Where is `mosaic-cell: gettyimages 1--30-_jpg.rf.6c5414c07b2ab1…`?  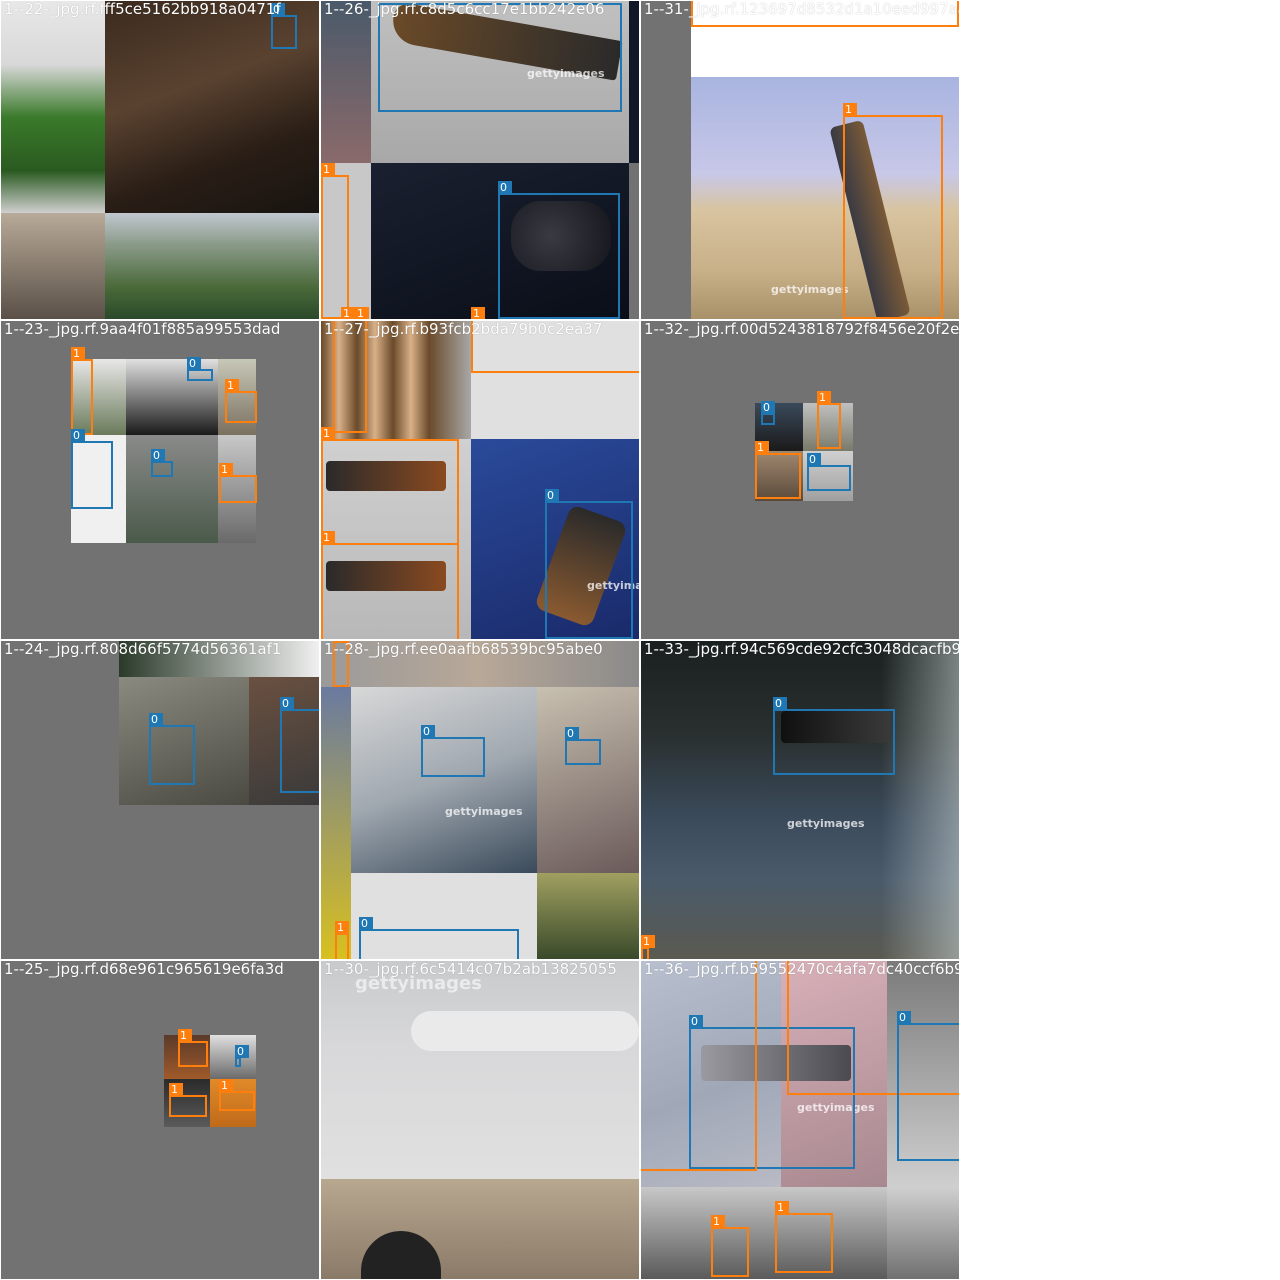 mosaic-cell: gettyimages 1--30-_jpg.rf.6c5414c07b2ab1… is located at coordinates (480, 1120).